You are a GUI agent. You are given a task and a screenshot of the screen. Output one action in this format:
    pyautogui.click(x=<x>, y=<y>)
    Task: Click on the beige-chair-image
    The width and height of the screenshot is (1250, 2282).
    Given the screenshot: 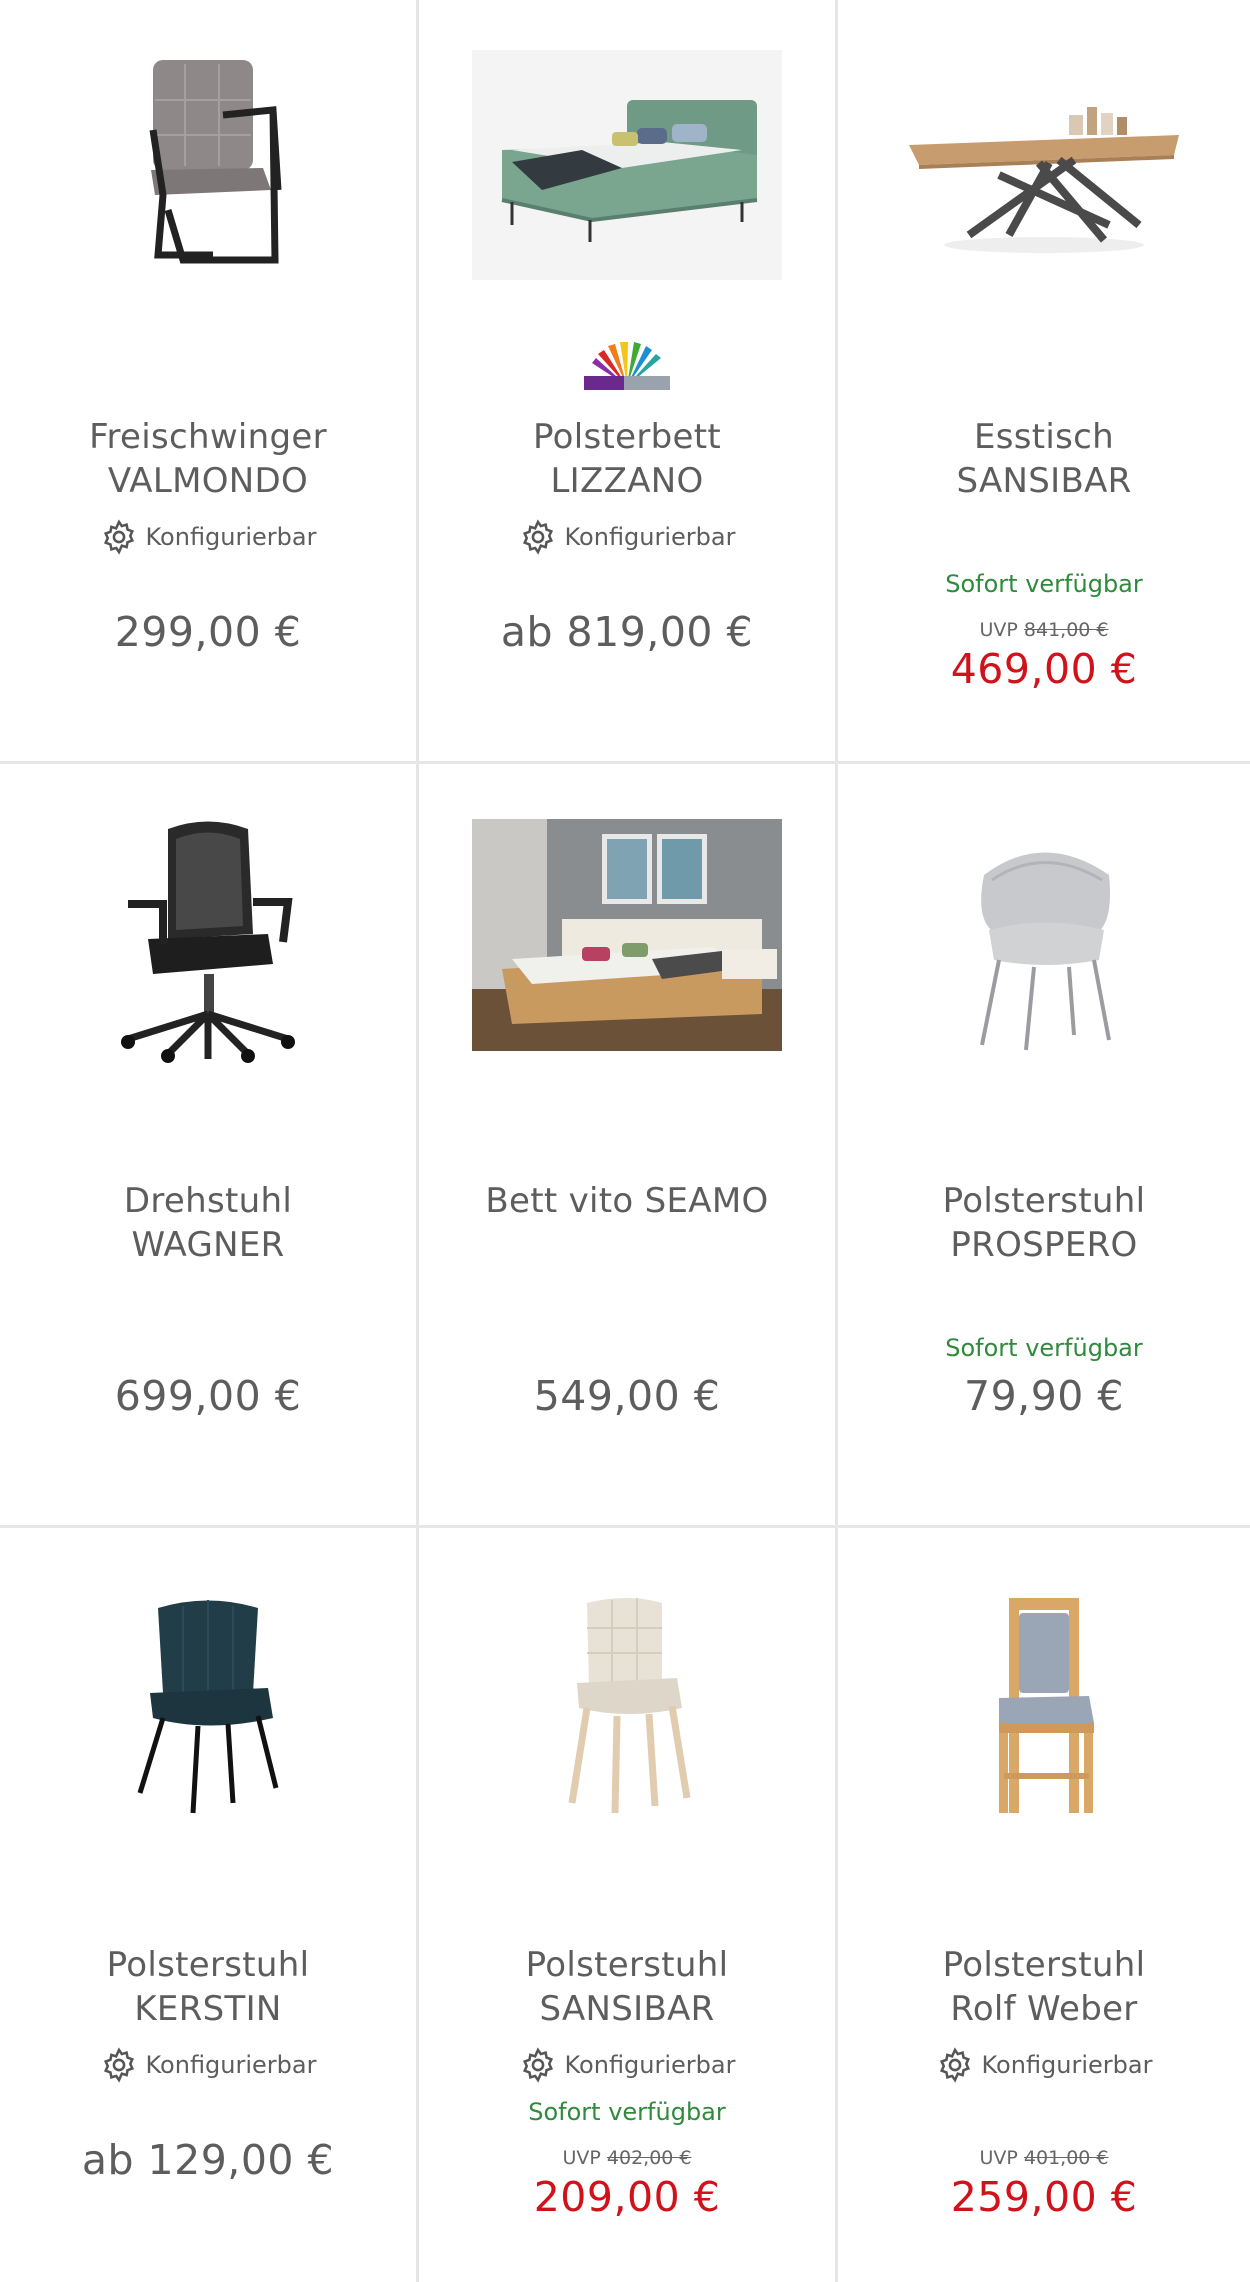 What is the action you would take?
    pyautogui.click(x=629, y=1706)
    